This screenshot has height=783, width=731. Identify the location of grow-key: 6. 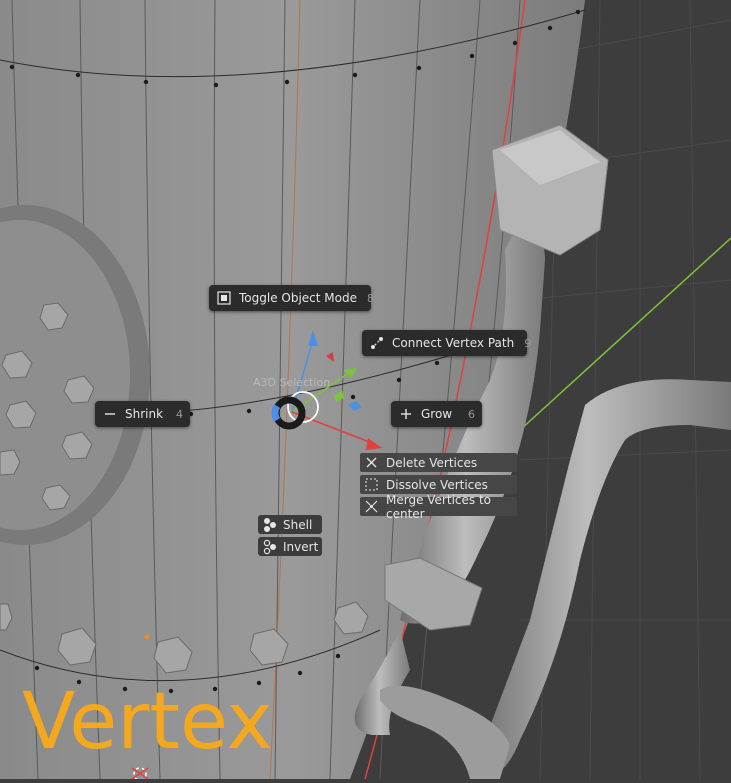
(471, 414).